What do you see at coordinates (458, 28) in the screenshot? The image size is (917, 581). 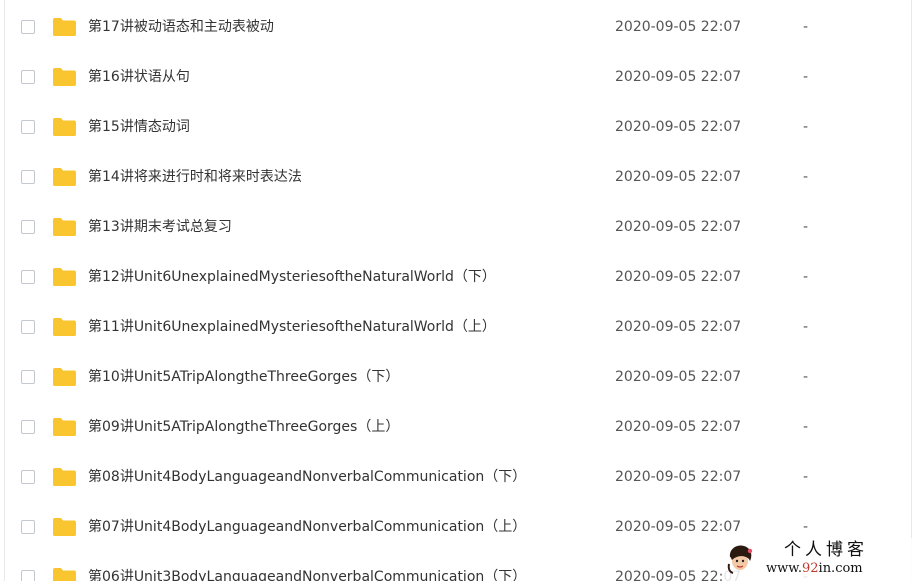 I see `file-row: 第17讲被动语态和主动表被动 2020-09-05 22:07 -` at bounding box center [458, 28].